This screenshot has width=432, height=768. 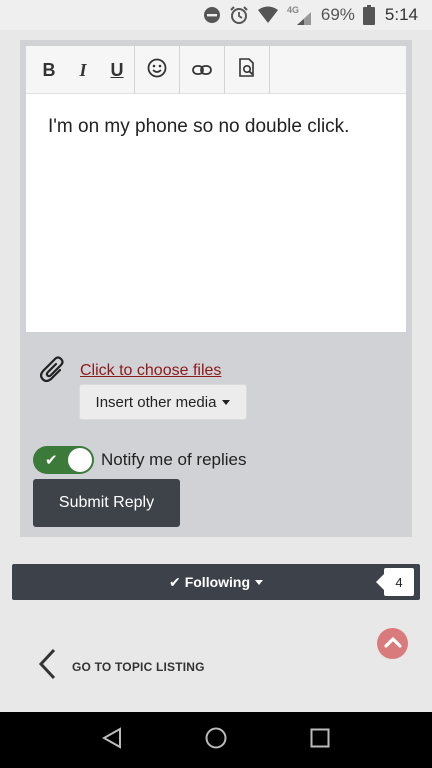 I want to click on back-nav-icon, so click(x=111, y=740).